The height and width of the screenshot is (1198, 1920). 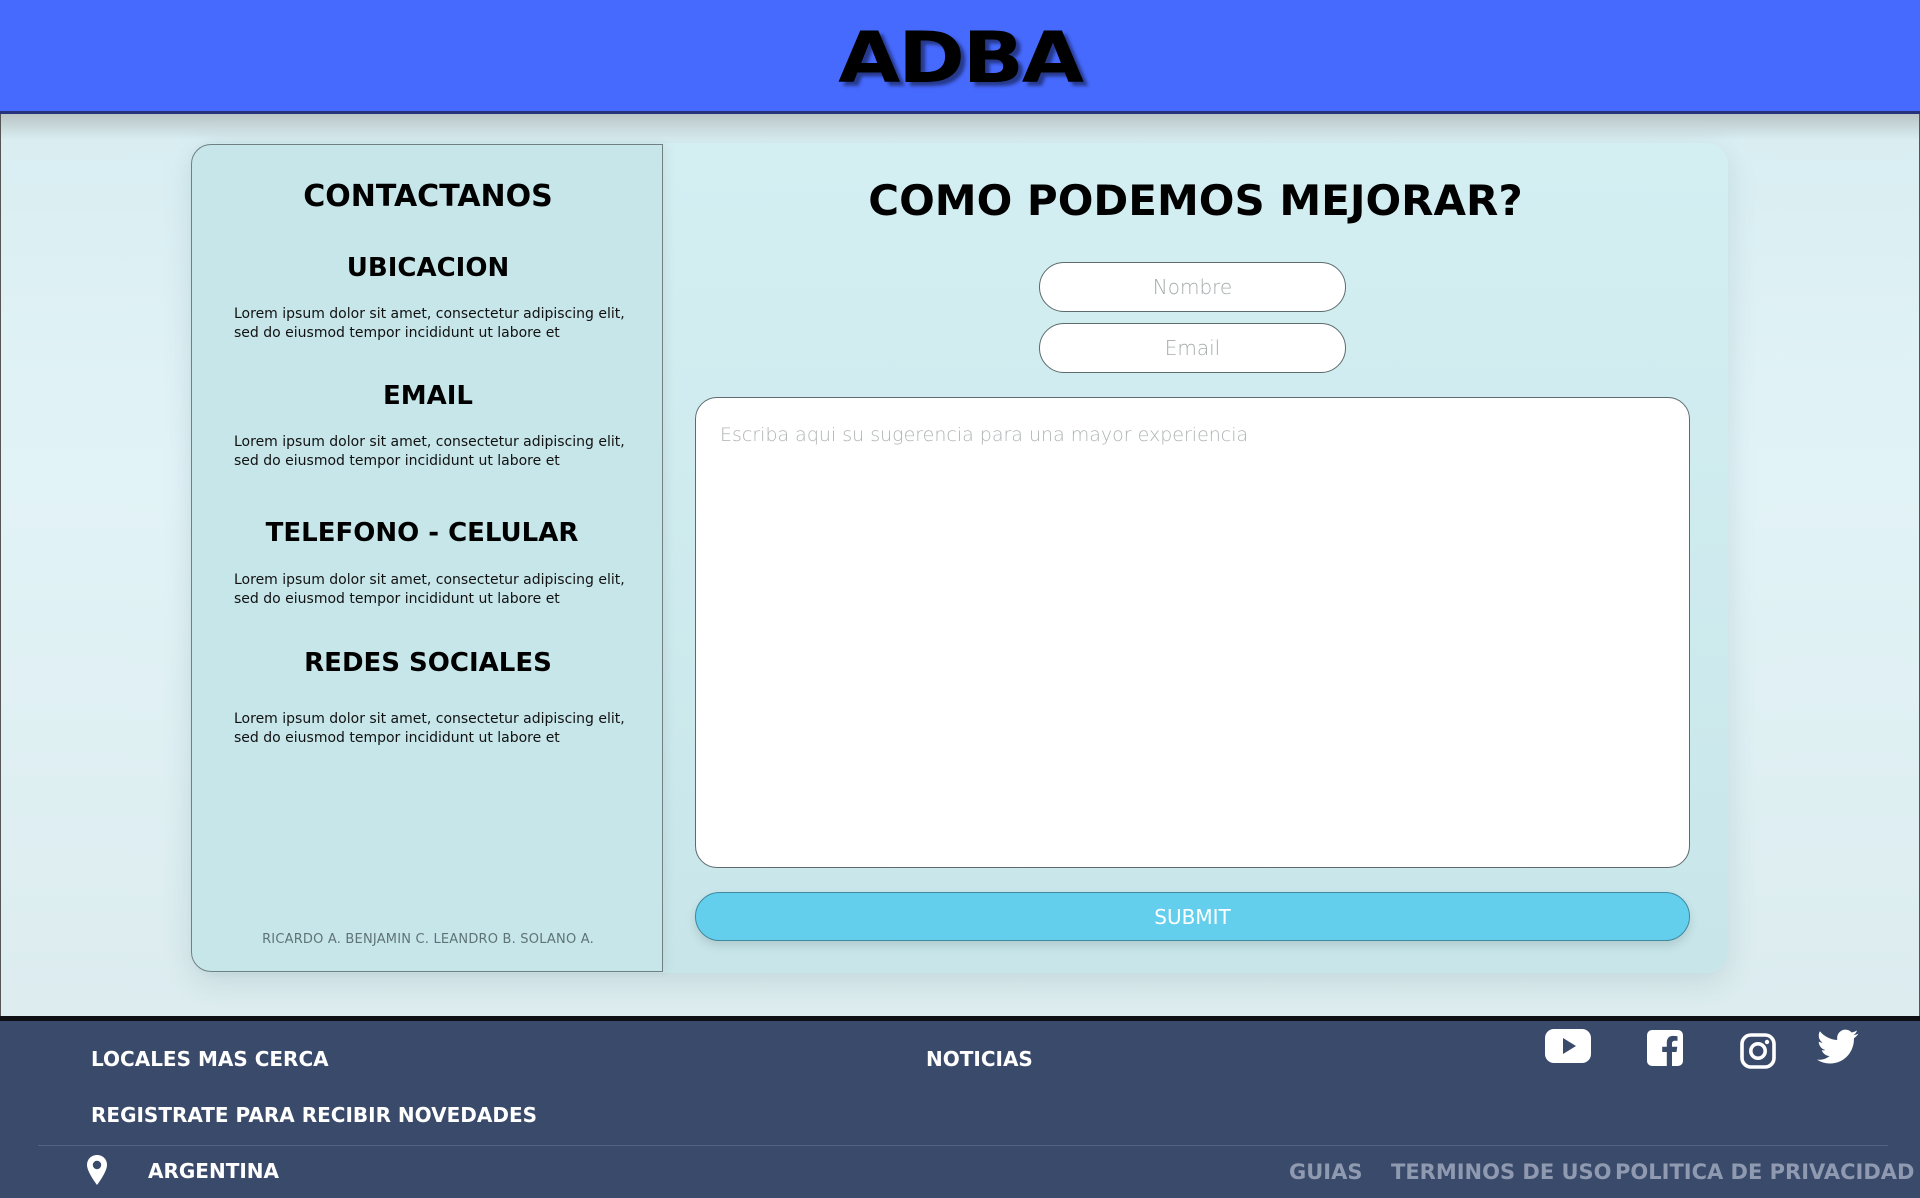 I want to click on footer-link-noticias: NOTICIAS, so click(x=979, y=1059).